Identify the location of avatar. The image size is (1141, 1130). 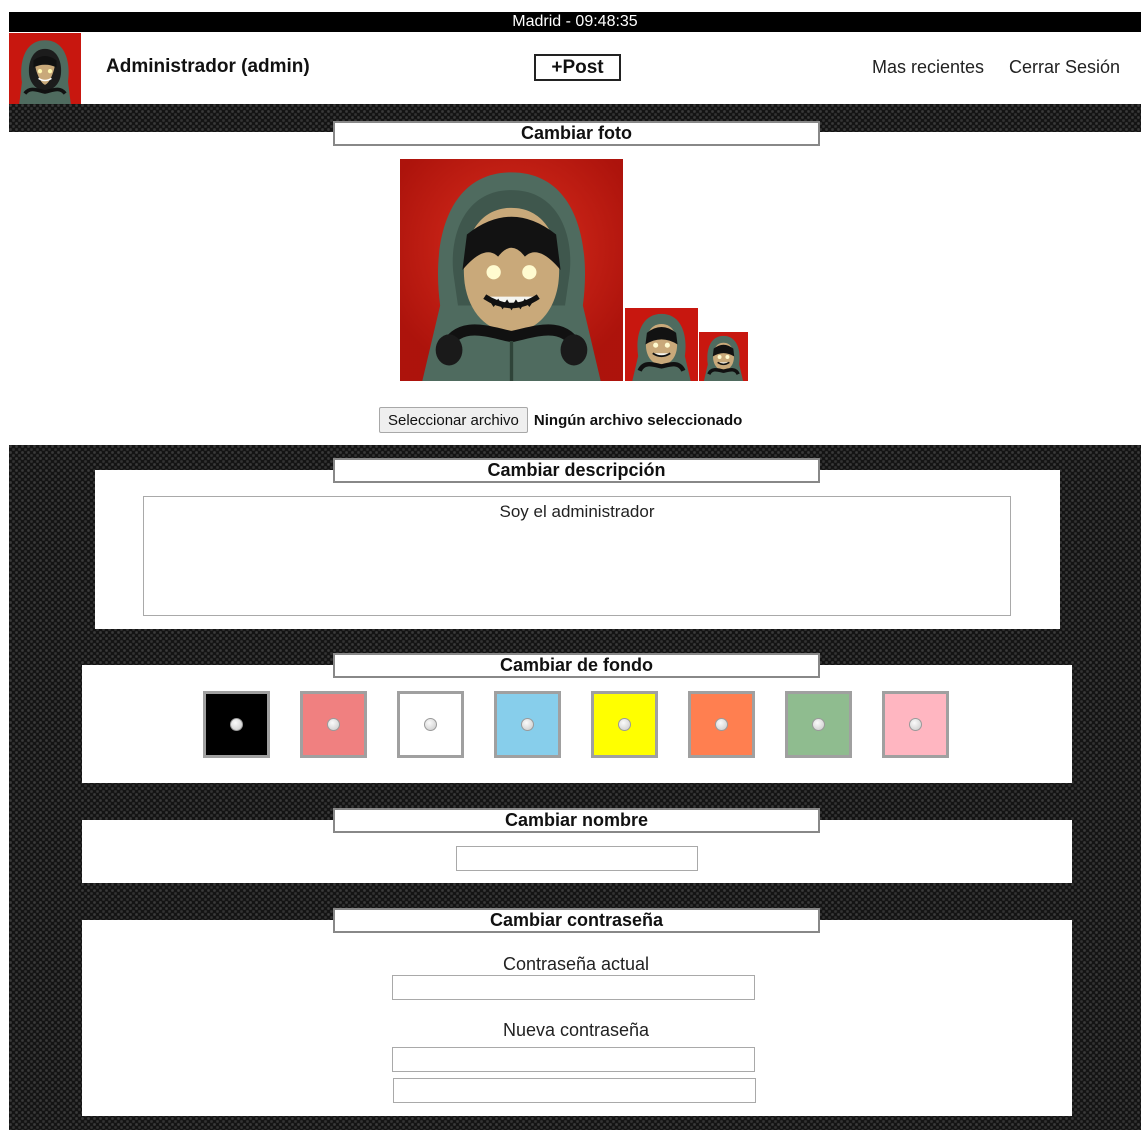
(45, 69).